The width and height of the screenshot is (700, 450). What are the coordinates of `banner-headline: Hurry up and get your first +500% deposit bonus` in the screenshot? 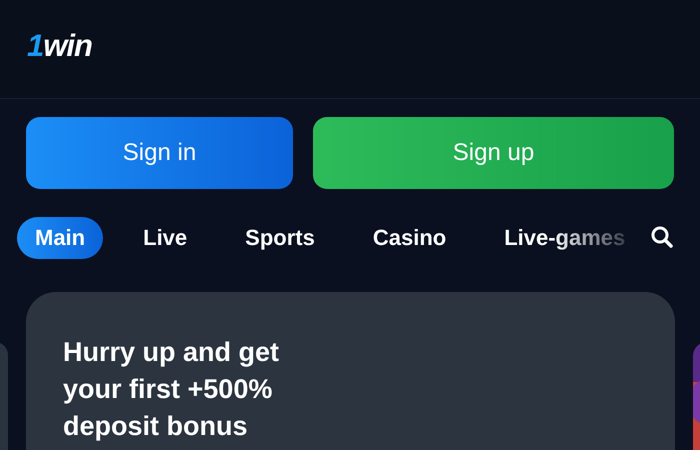 It's located at (171, 389).